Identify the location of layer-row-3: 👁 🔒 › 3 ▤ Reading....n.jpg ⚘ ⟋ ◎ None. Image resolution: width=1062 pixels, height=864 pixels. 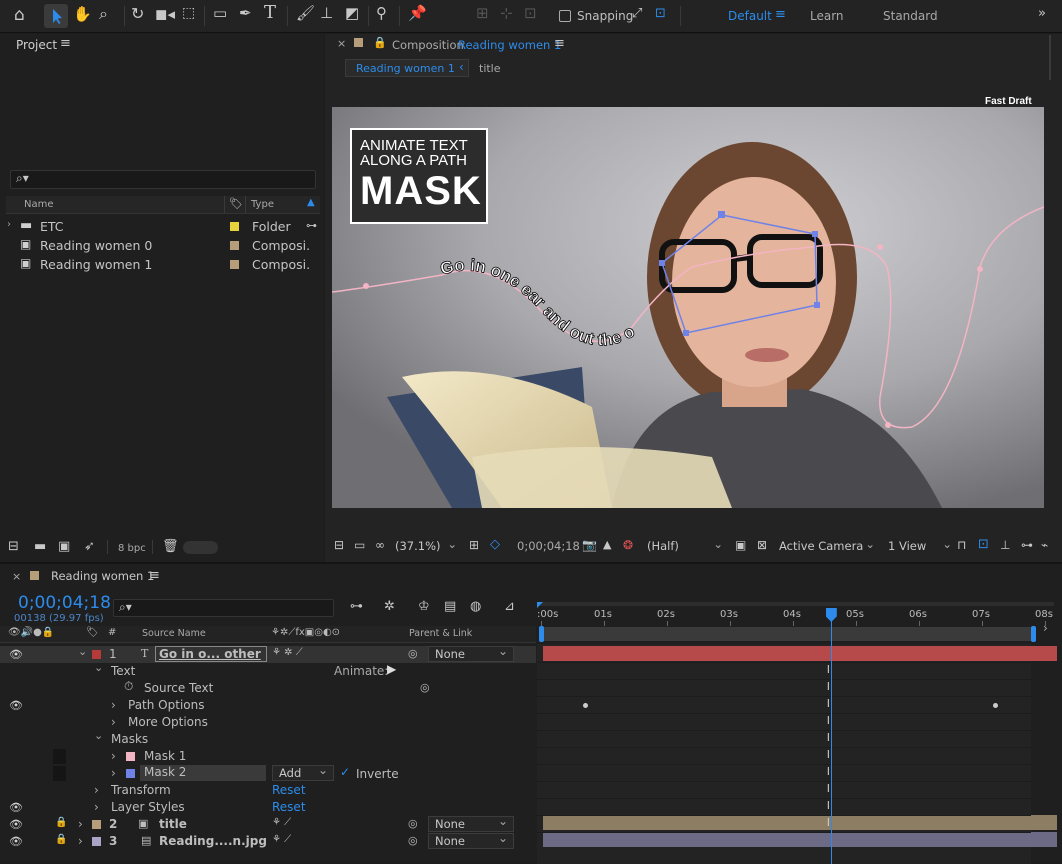
(268, 840).